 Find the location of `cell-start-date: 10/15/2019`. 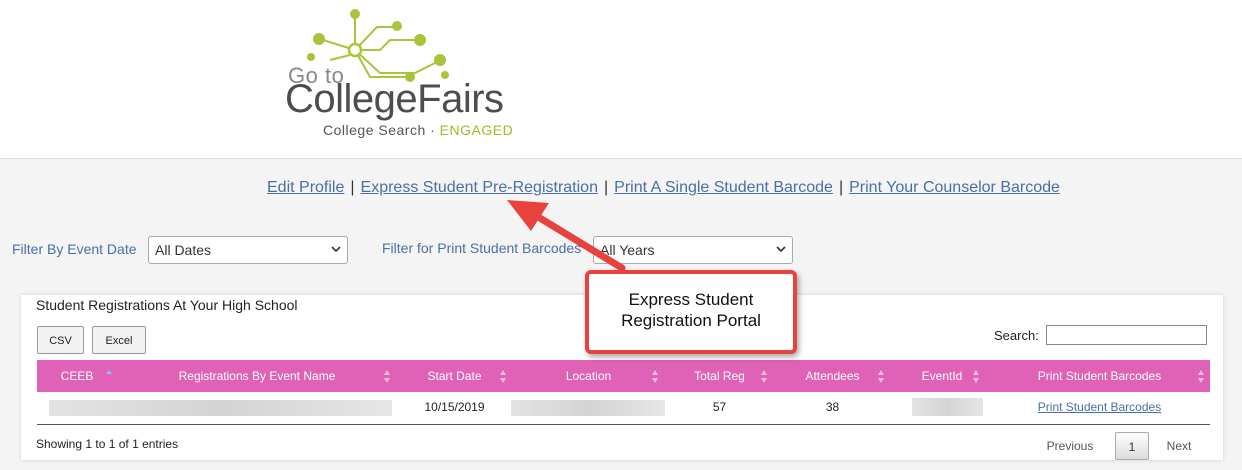

cell-start-date: 10/15/2019 is located at coordinates (454, 407).